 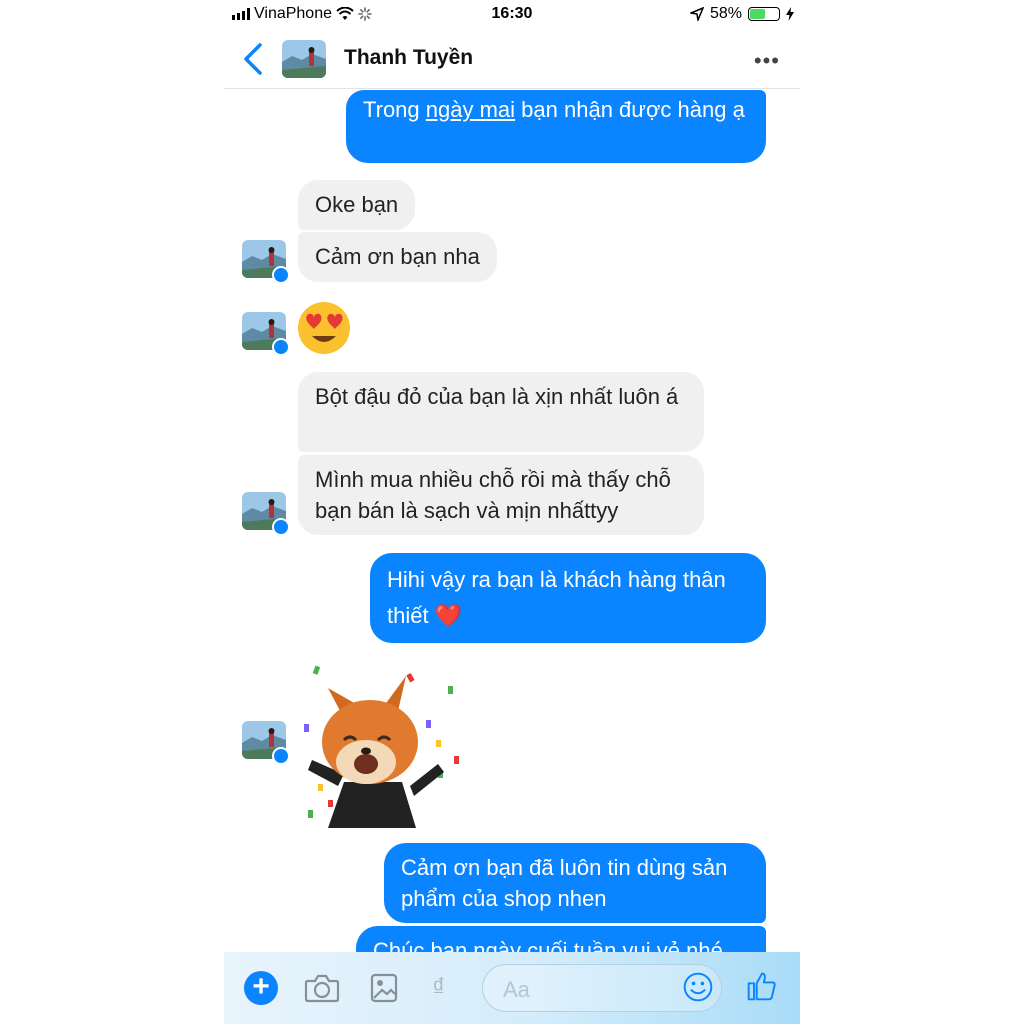 I want to click on camera-icon, so click(x=322, y=988).